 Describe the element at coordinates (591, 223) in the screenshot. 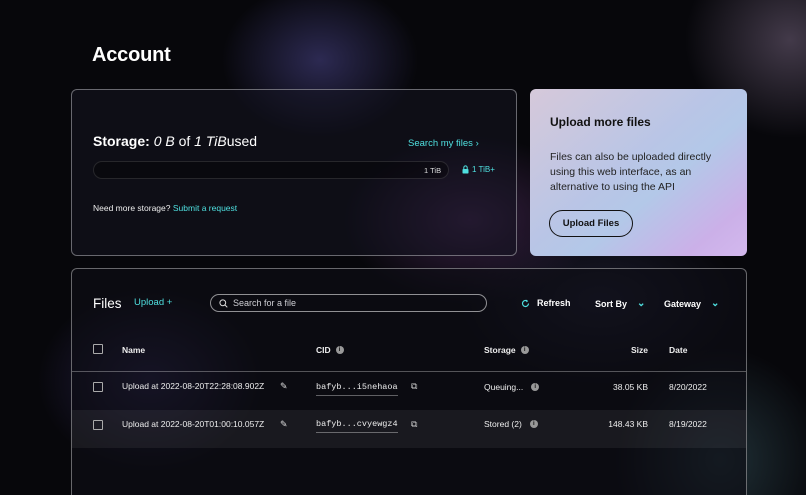

I see `upload-files-button: Upload Files` at that location.